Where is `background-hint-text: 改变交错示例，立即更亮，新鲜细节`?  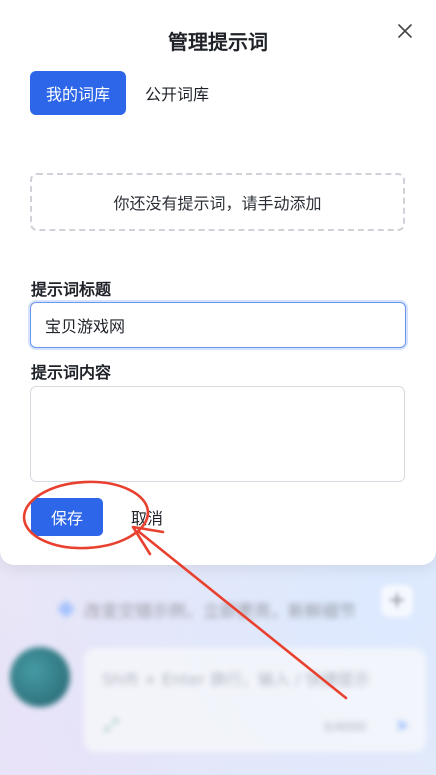 background-hint-text: 改变交错示例，立即更亮，新鲜细节 is located at coordinates (220, 611).